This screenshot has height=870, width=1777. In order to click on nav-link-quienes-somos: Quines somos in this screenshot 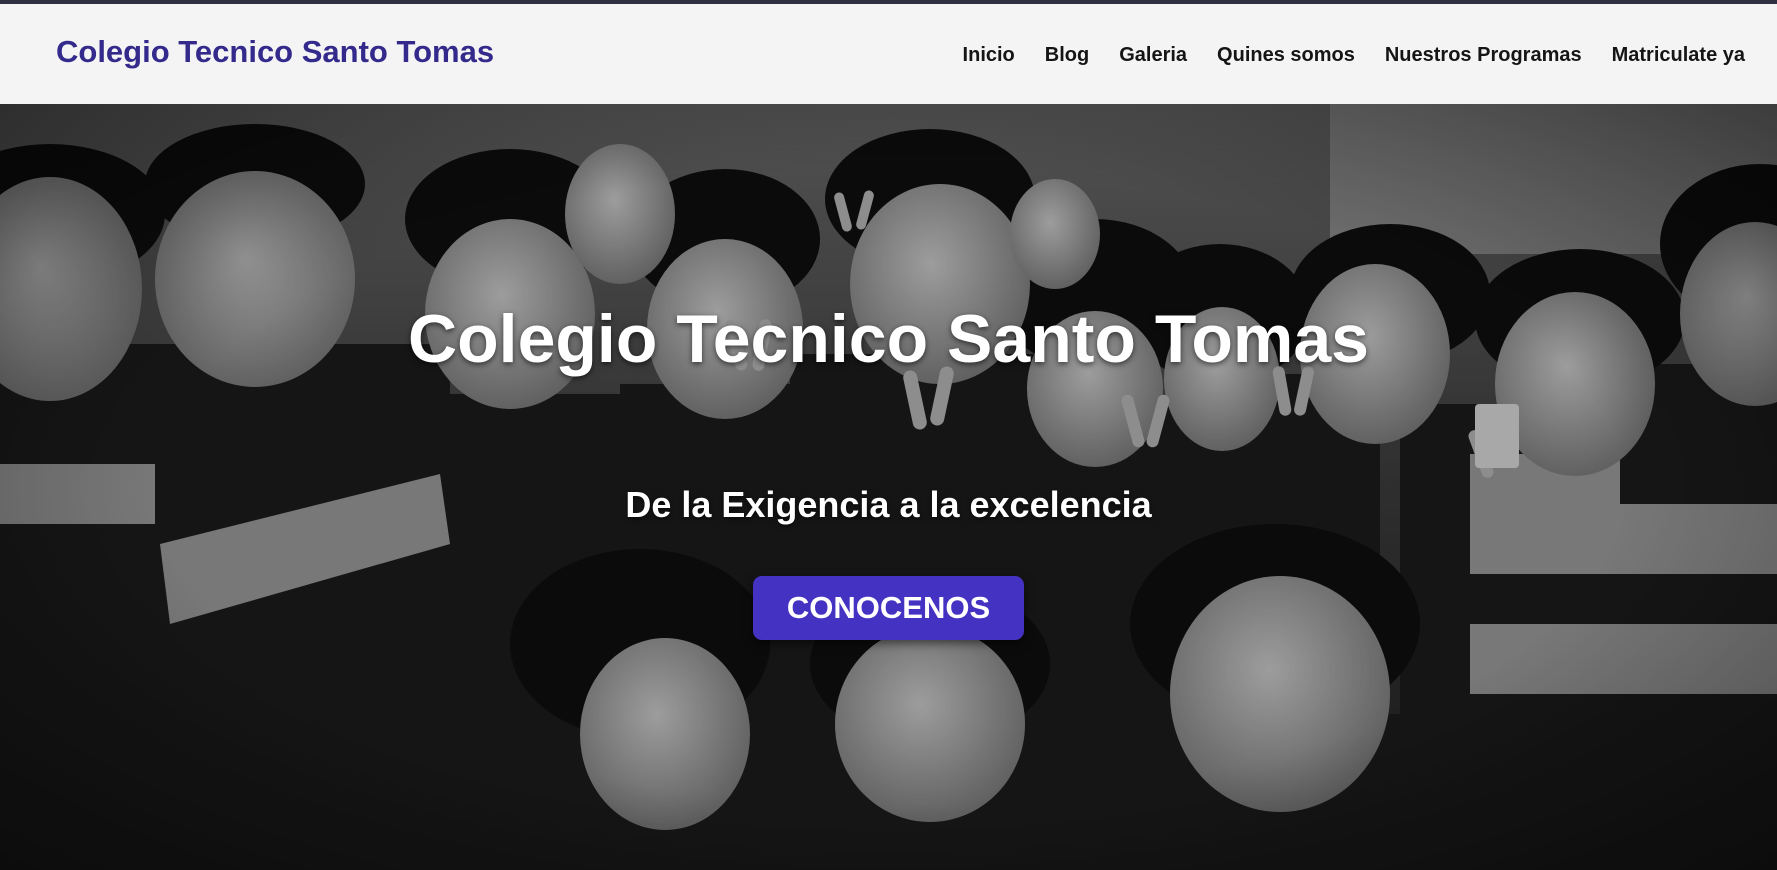, I will do `click(1286, 55)`.